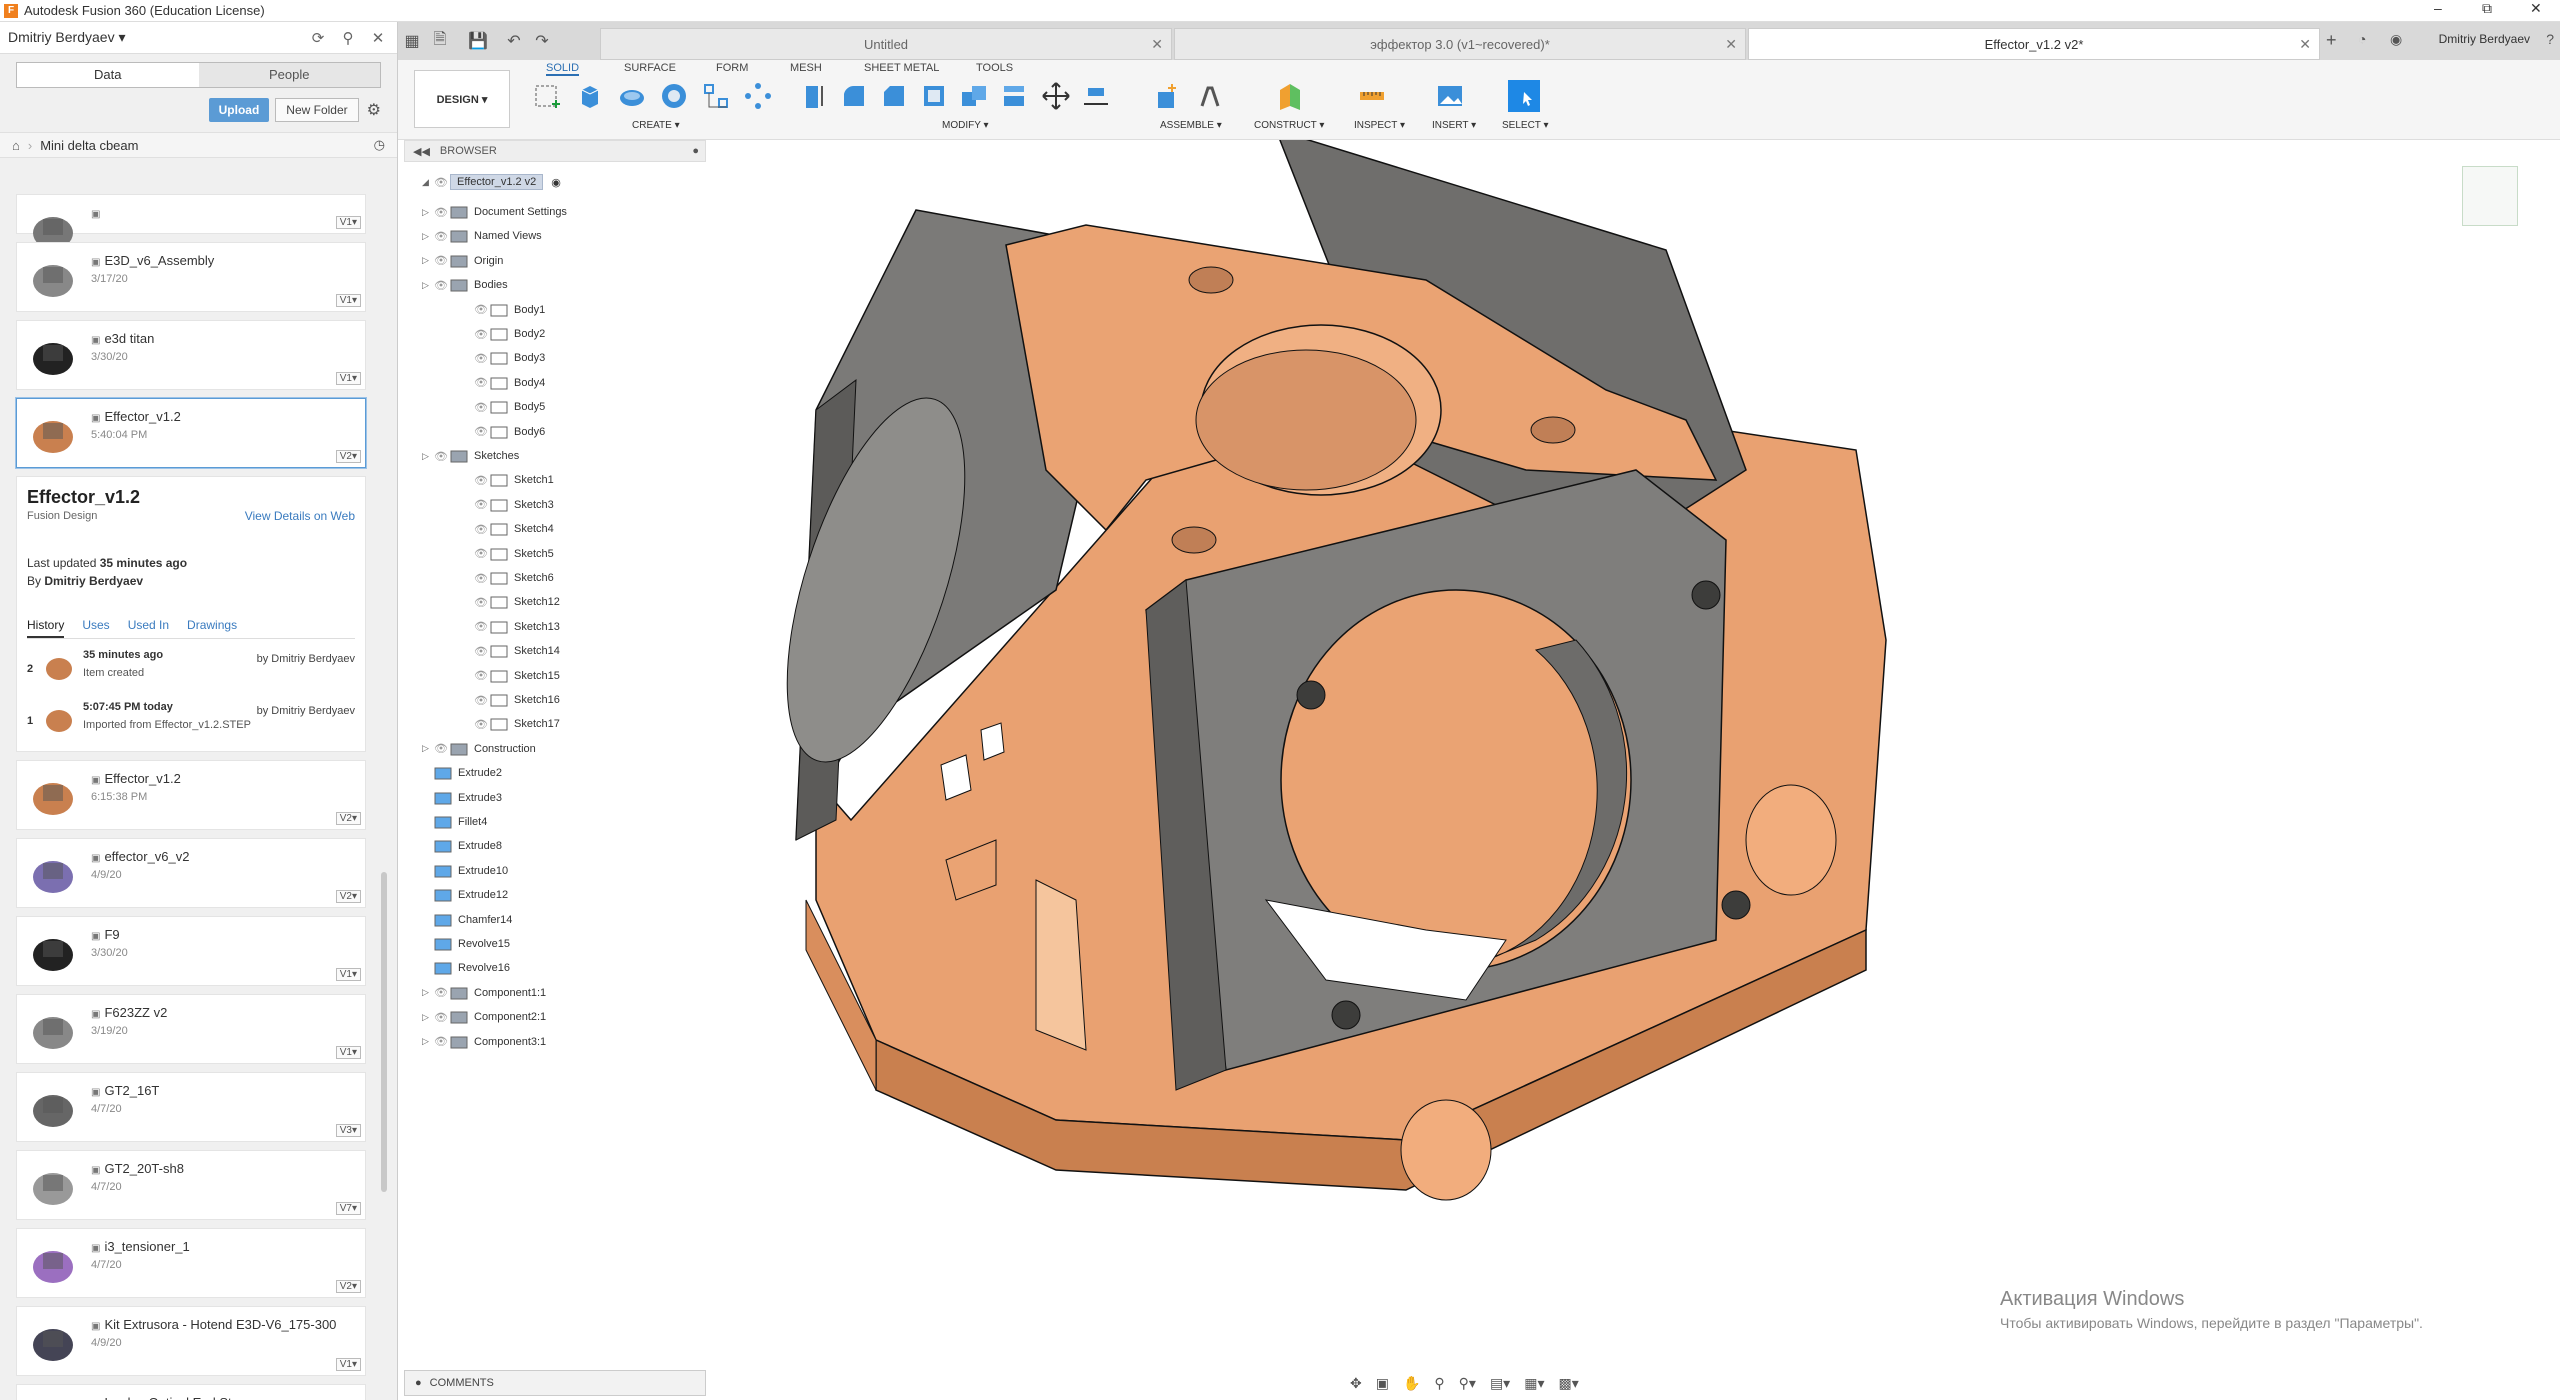 The width and height of the screenshot is (2560, 1400). I want to click on browser-node: ▷ 👁 Component3:1, so click(484, 1042).